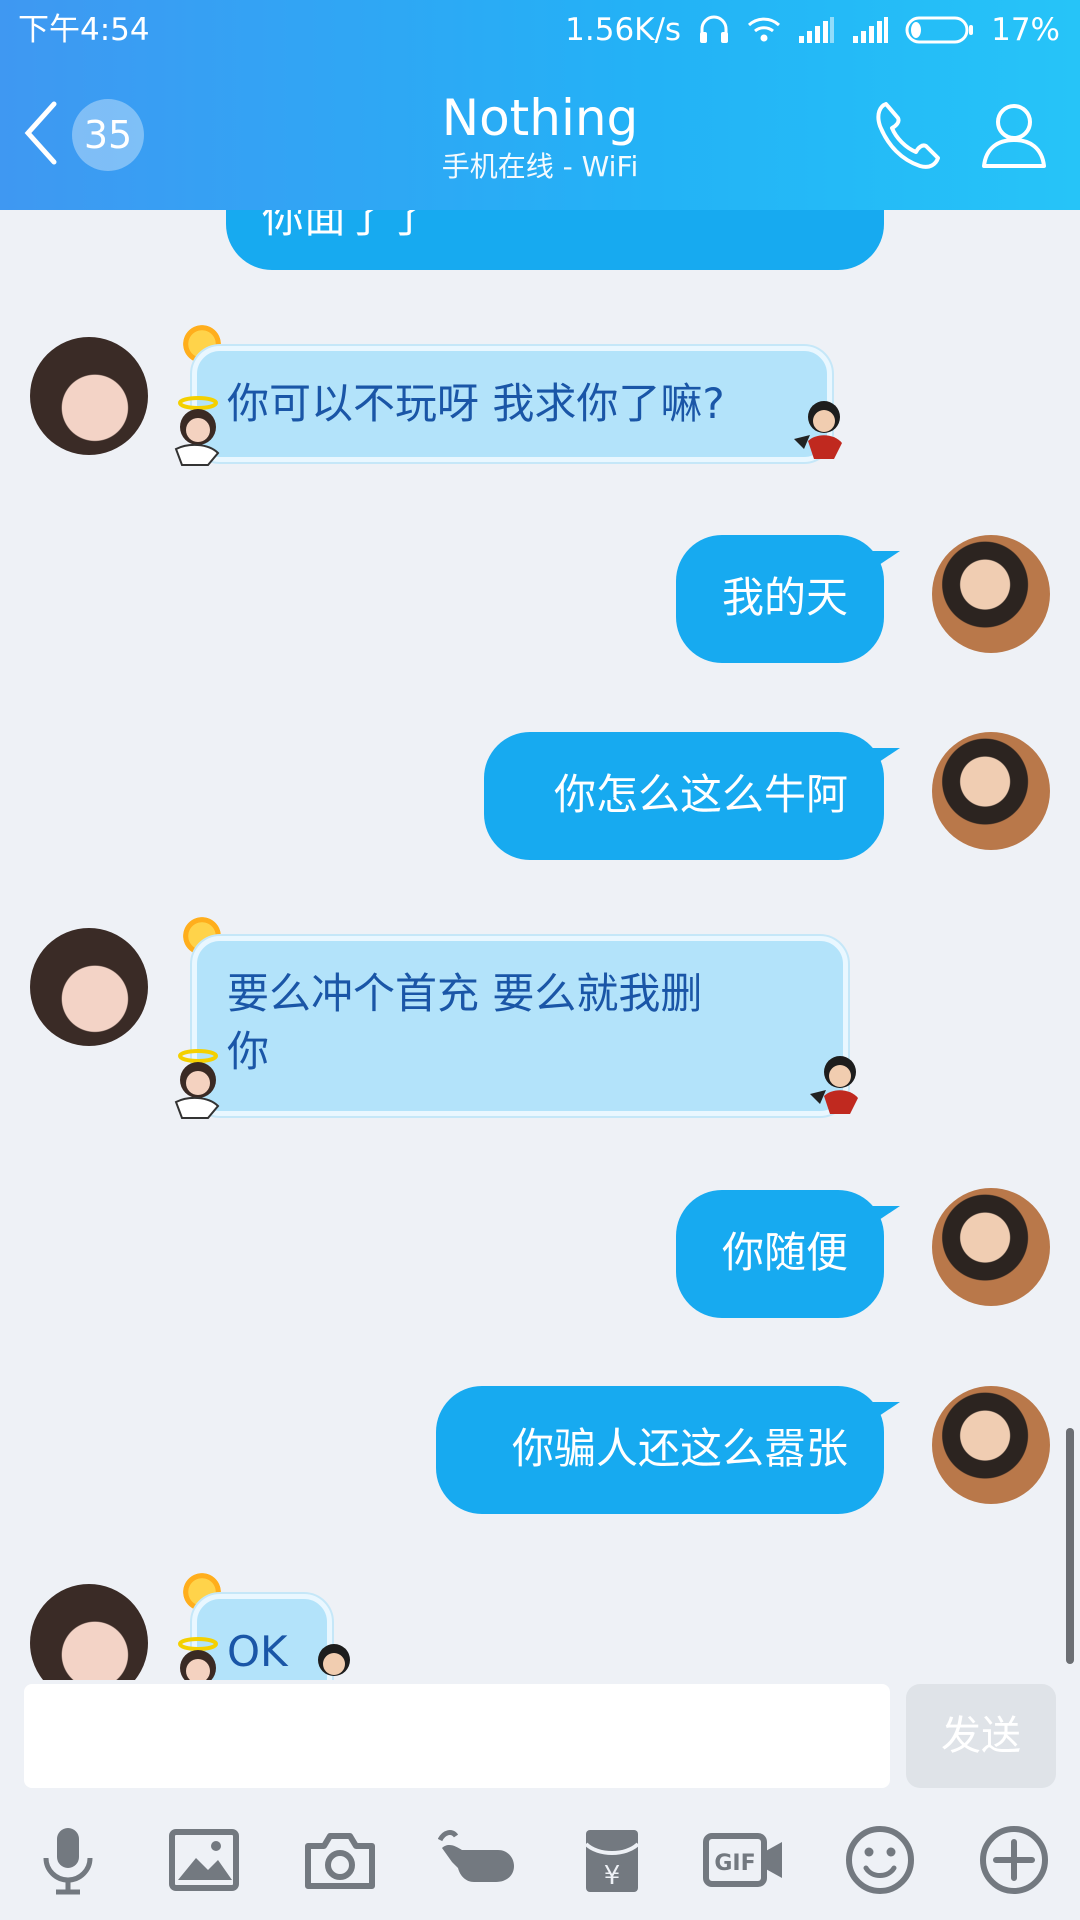  Describe the element at coordinates (734, 1863) in the screenshot. I see `svg-text: GIF` at that location.